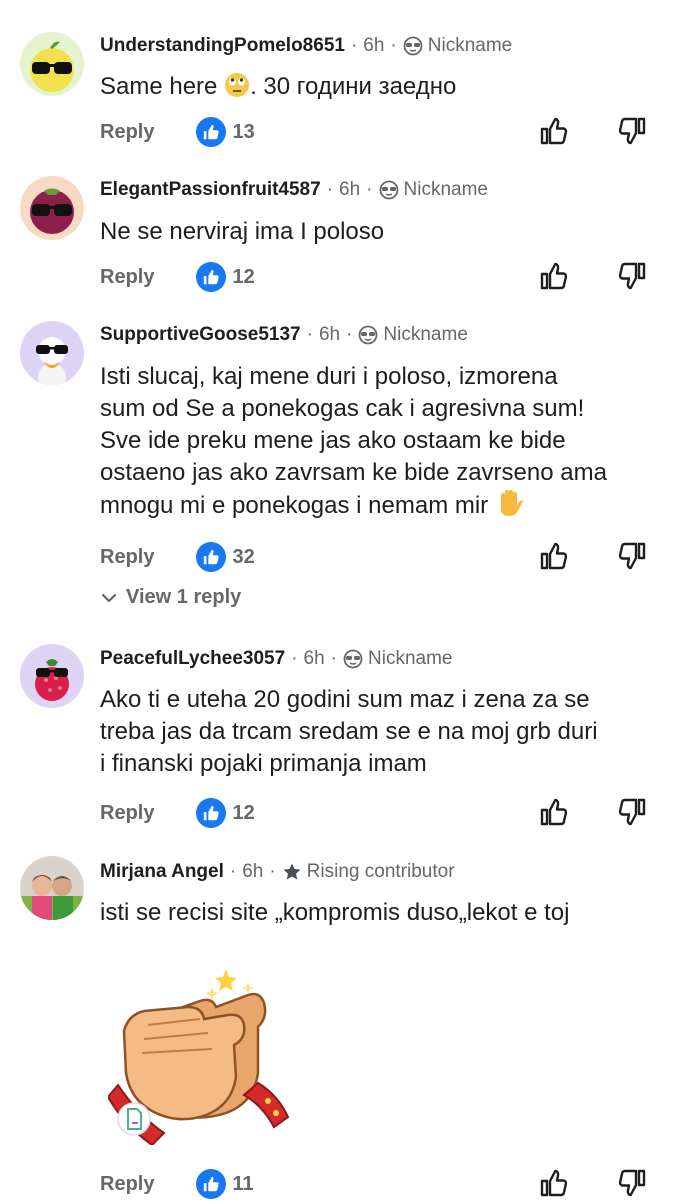 The width and height of the screenshot is (677, 1204). What do you see at coordinates (192, 659) in the screenshot?
I see `author-name: PeacefulLychee3057` at bounding box center [192, 659].